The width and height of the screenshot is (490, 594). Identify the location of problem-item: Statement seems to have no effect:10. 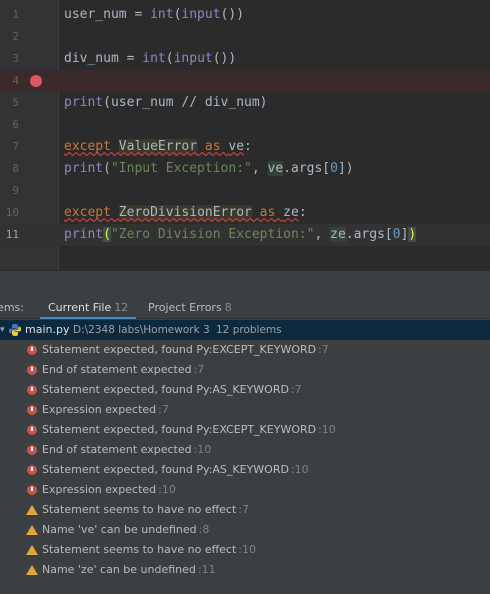
(245, 550).